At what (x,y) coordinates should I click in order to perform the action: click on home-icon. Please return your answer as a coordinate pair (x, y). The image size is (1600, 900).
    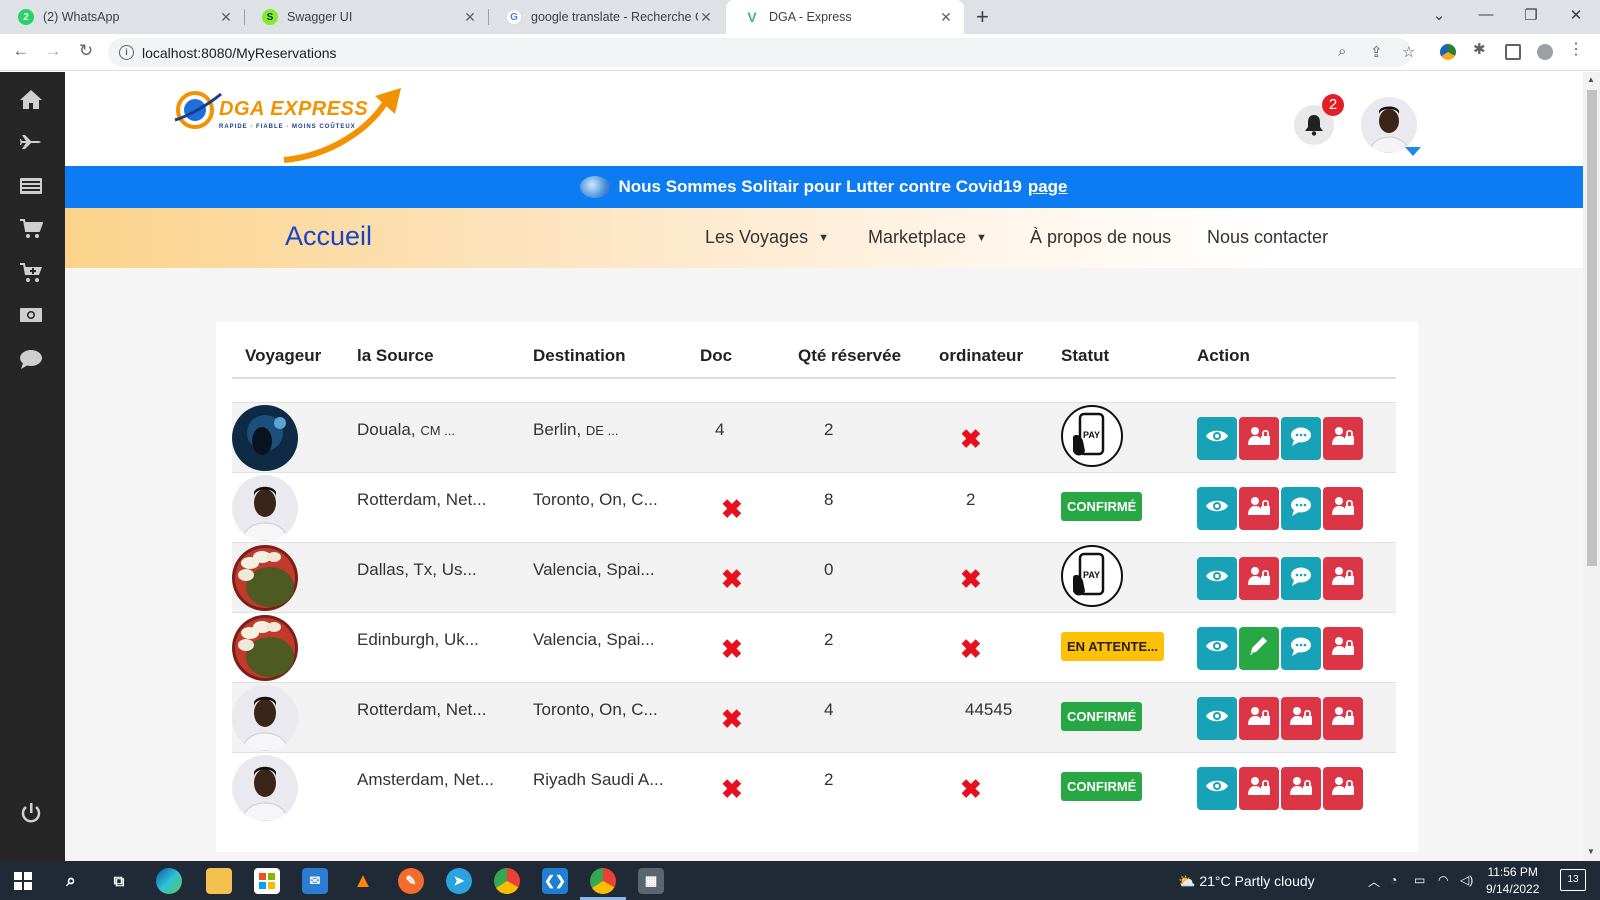
    Looking at the image, I should click on (32, 99).